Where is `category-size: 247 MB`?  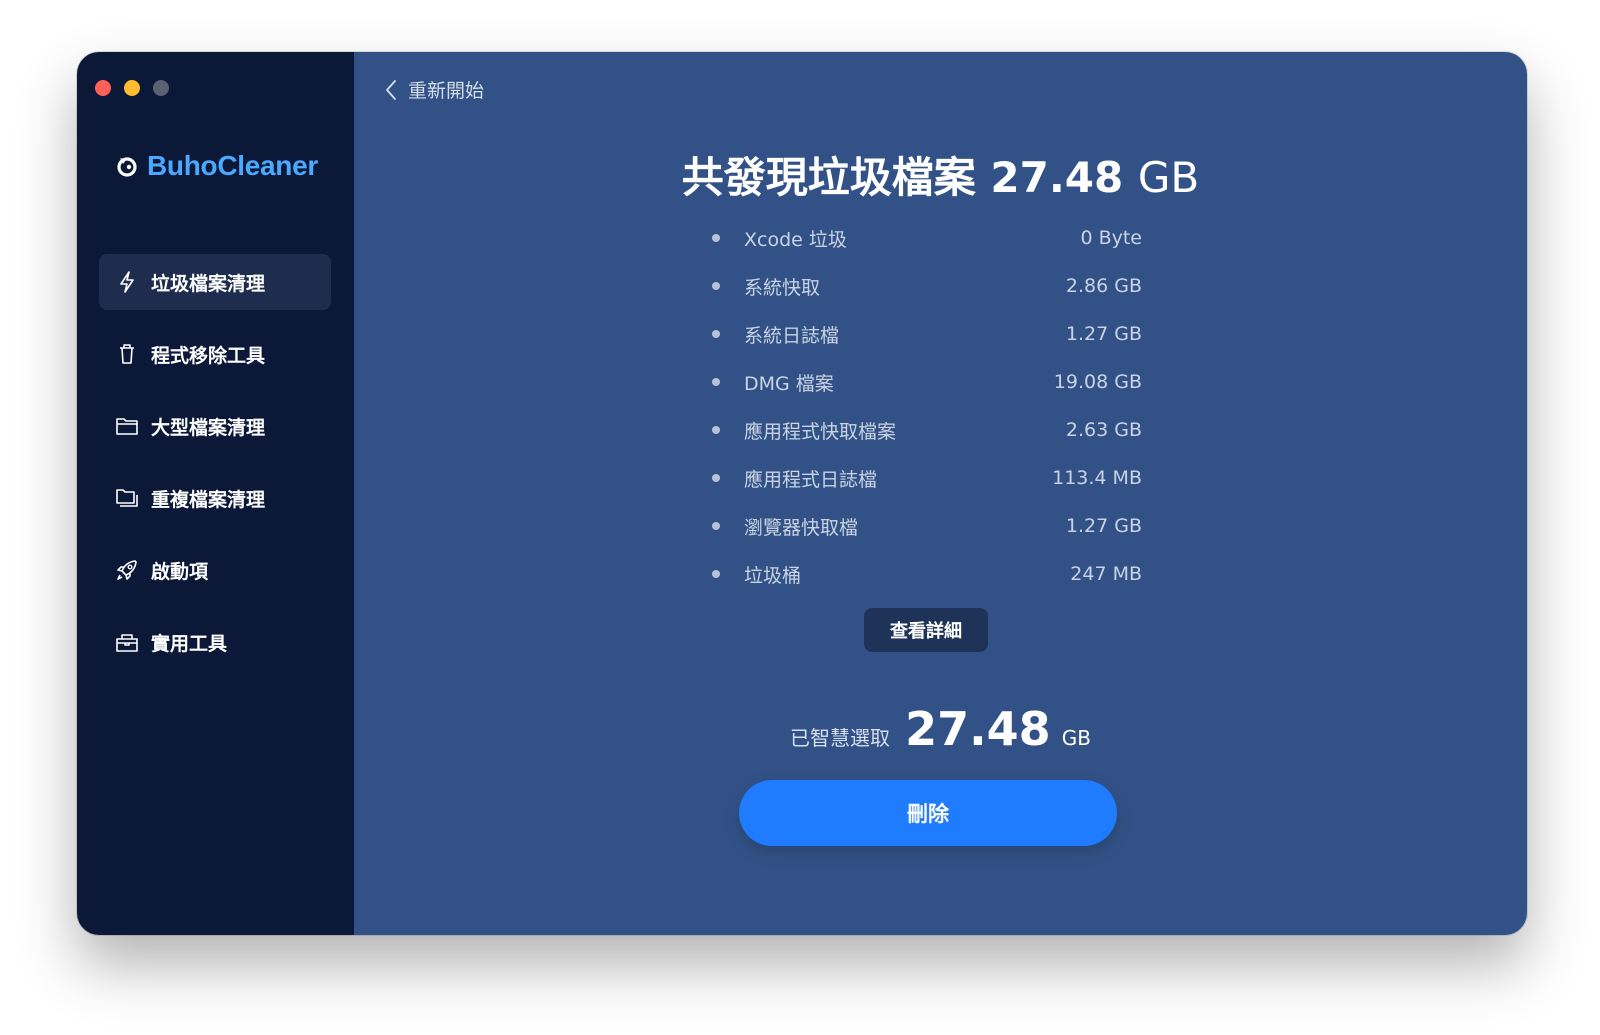 category-size: 247 MB is located at coordinates (1106, 574).